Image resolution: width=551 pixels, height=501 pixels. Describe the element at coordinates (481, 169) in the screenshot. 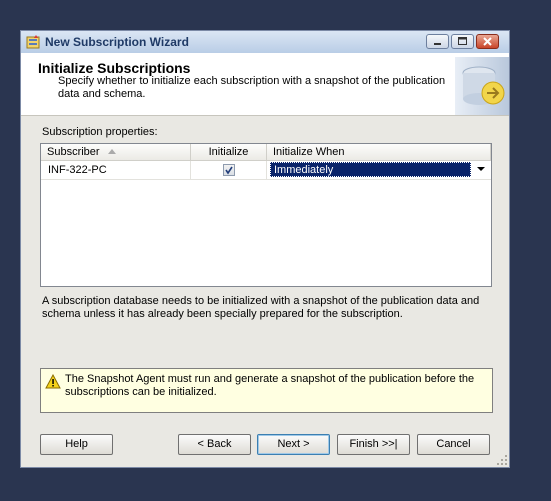

I see `chevron-down-icon` at that location.